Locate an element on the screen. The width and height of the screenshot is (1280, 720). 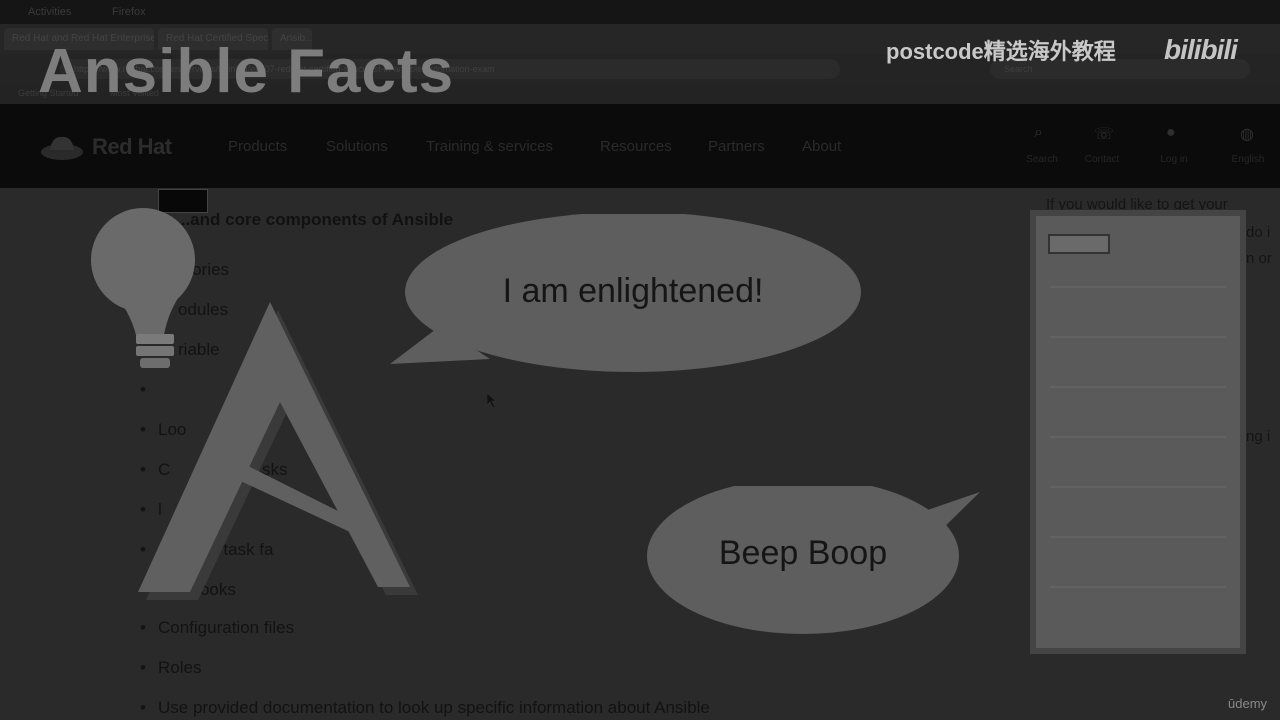
bilibili-logo-text: bilibili is located at coordinates (1201, 49).